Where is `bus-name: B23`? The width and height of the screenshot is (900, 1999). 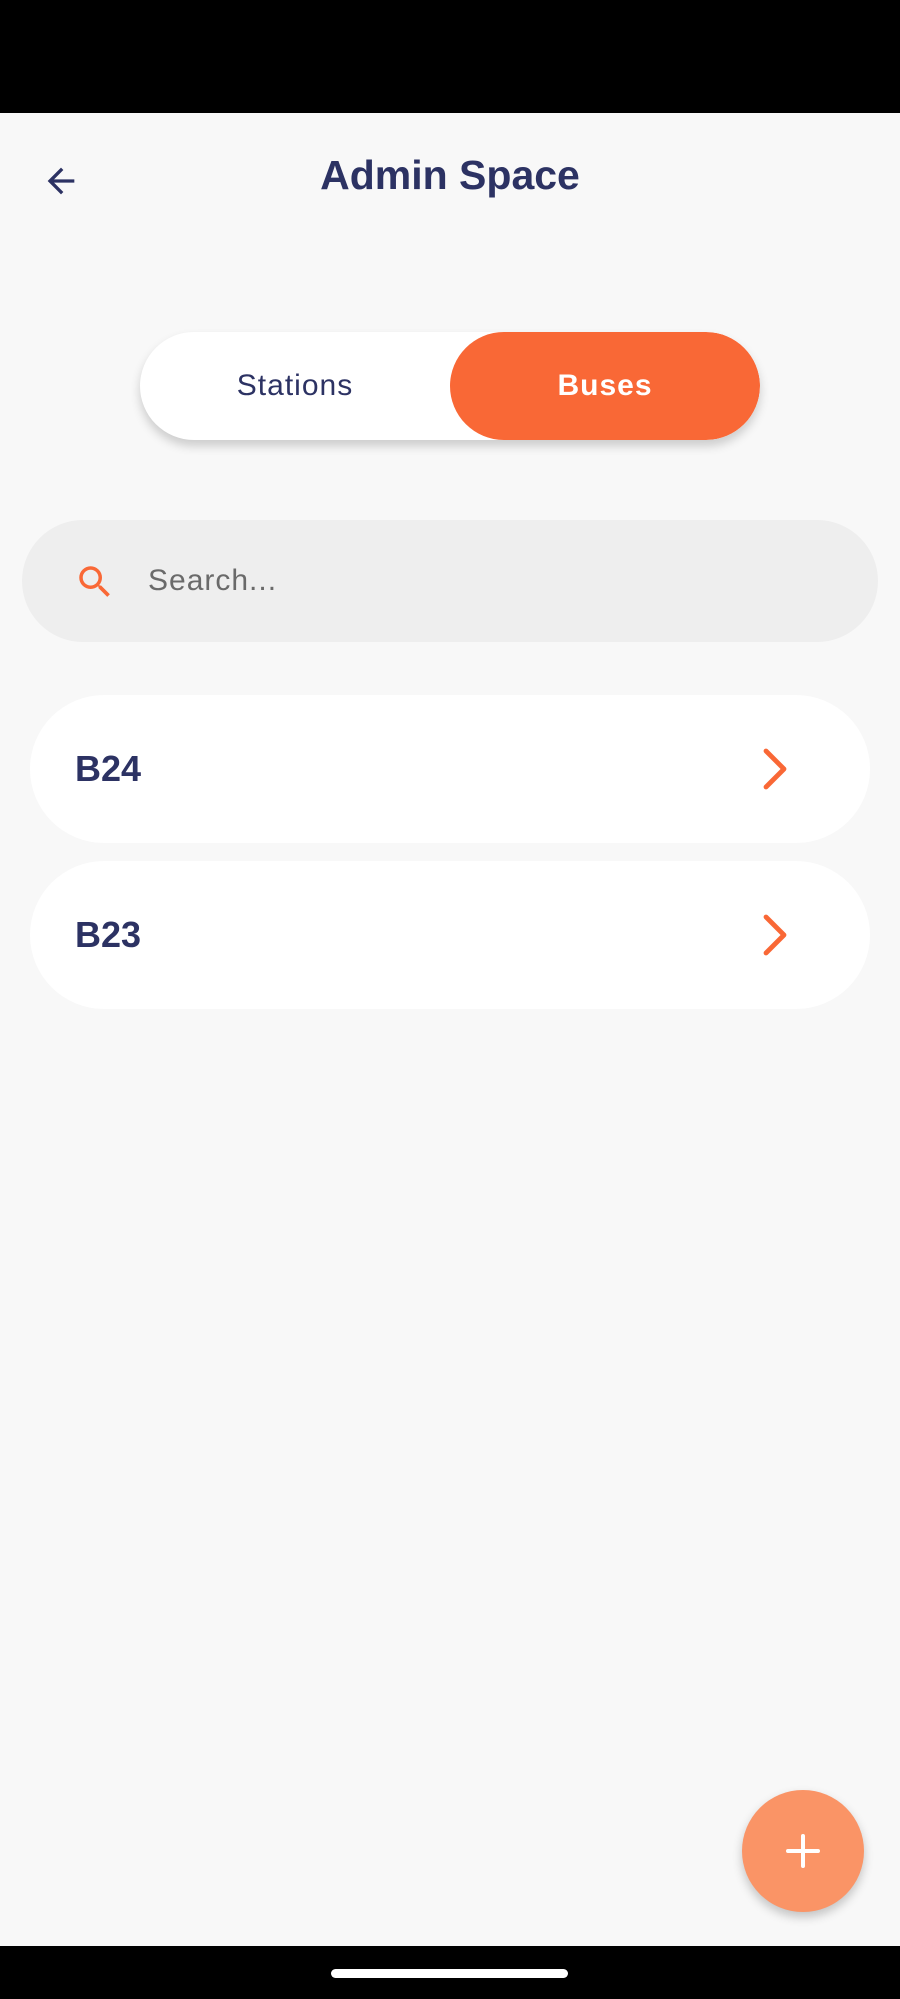
bus-name: B23 is located at coordinates (108, 934).